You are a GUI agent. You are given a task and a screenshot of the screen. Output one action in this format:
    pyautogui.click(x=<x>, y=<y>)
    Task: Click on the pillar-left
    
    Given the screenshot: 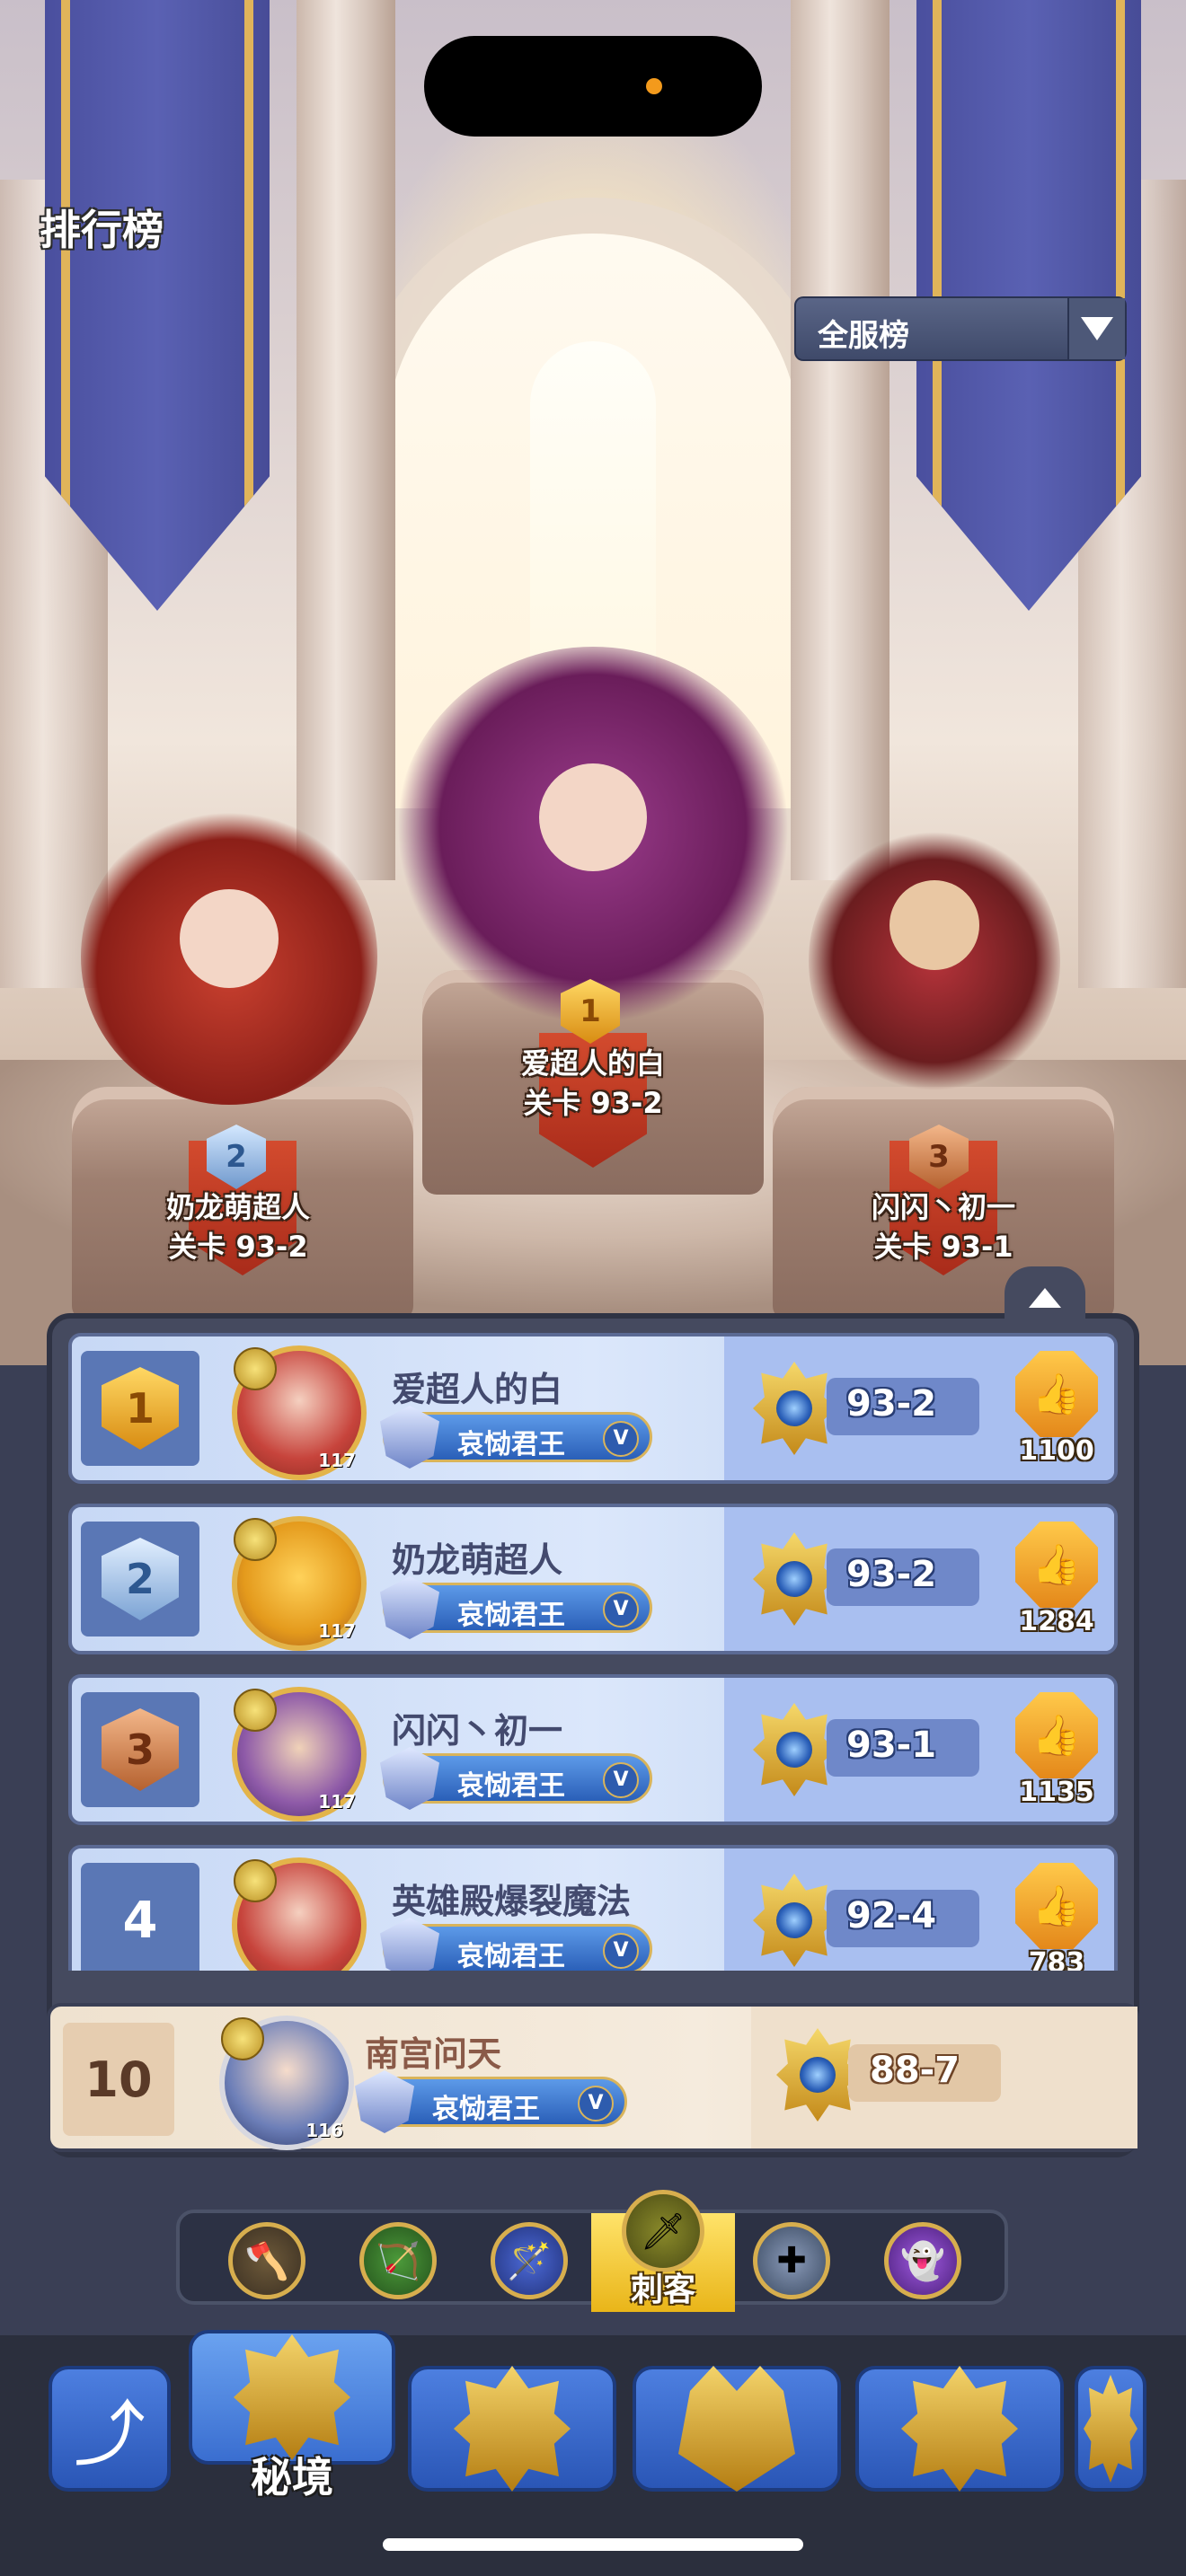 What is the action you would take?
    pyautogui.click(x=345, y=440)
    